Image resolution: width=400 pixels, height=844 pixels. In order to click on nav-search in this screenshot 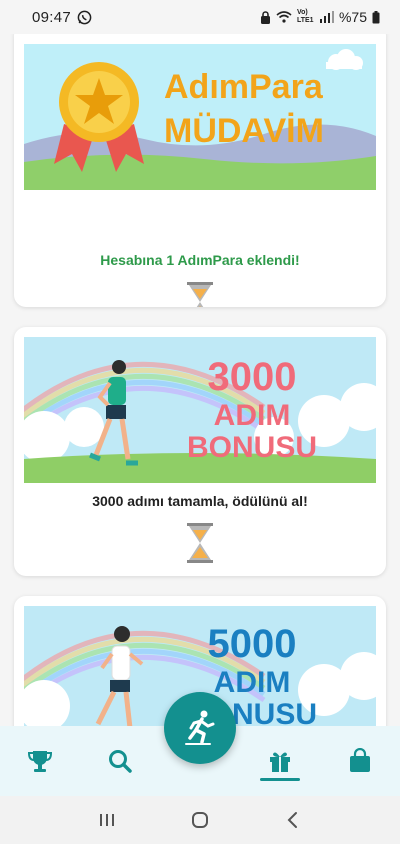, I will do `click(120, 761)`.